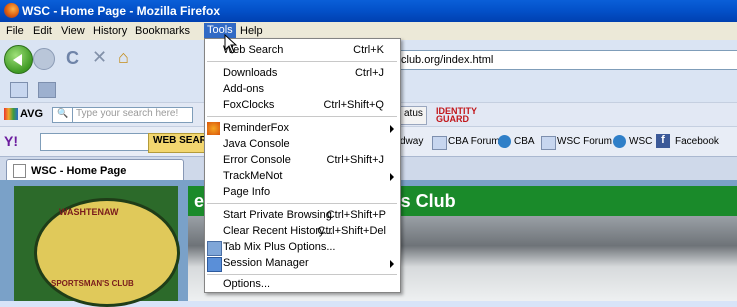  What do you see at coordinates (79, 171) in the screenshot?
I see `tab-title: WSC - Home Page` at bounding box center [79, 171].